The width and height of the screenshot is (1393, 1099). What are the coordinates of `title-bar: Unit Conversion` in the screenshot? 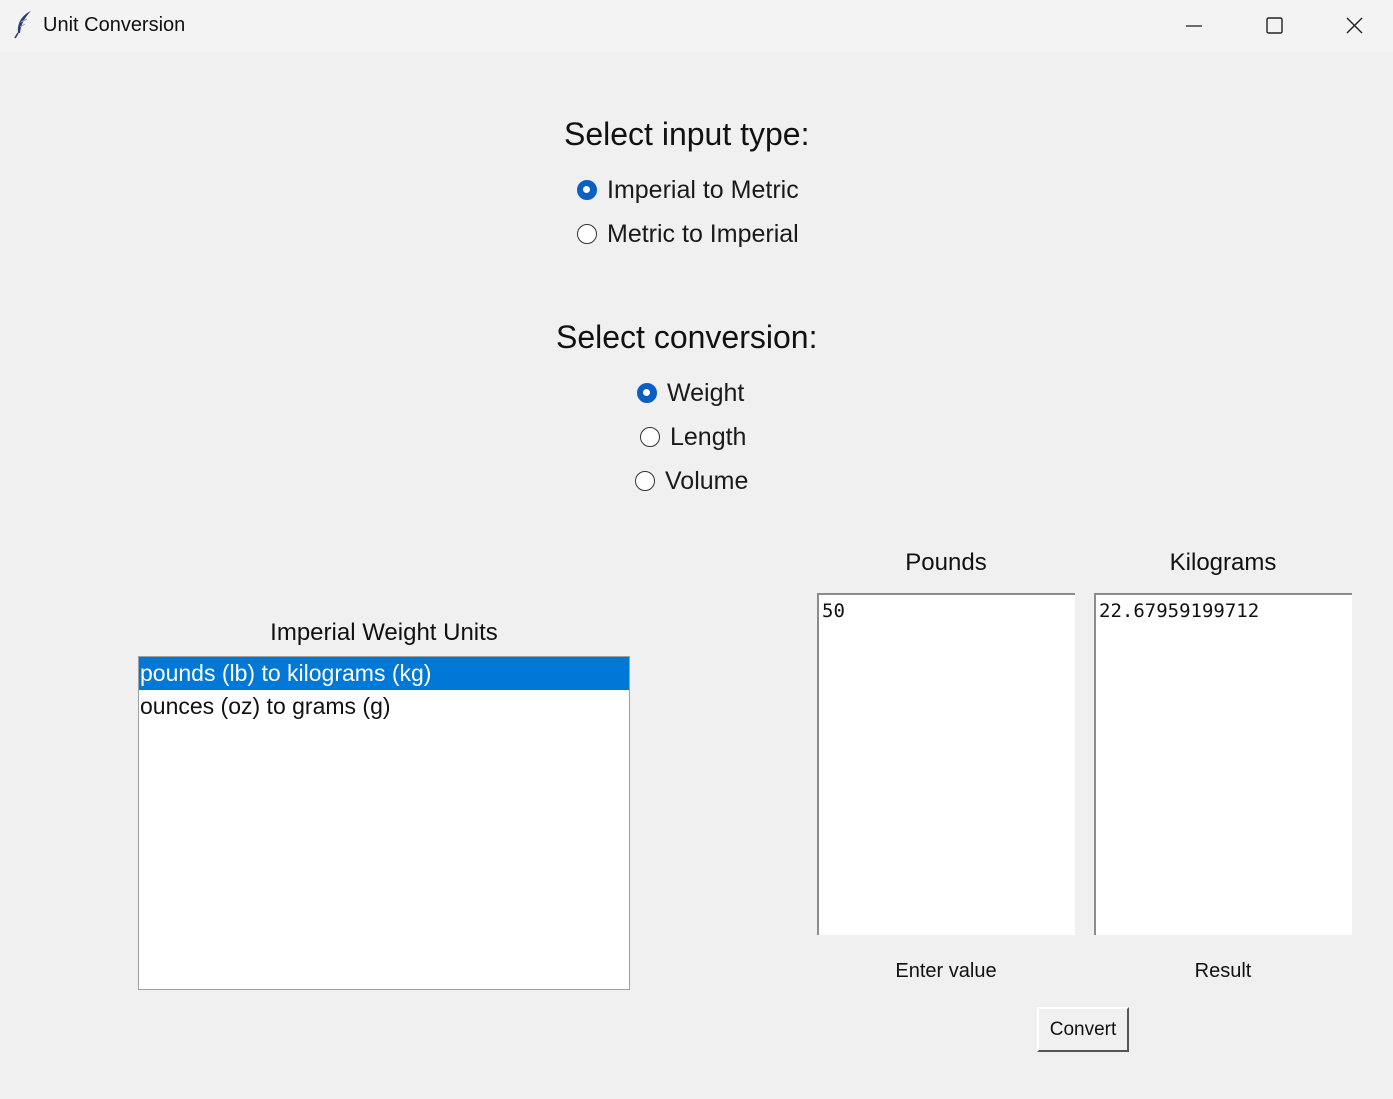 It's located at (696, 26).